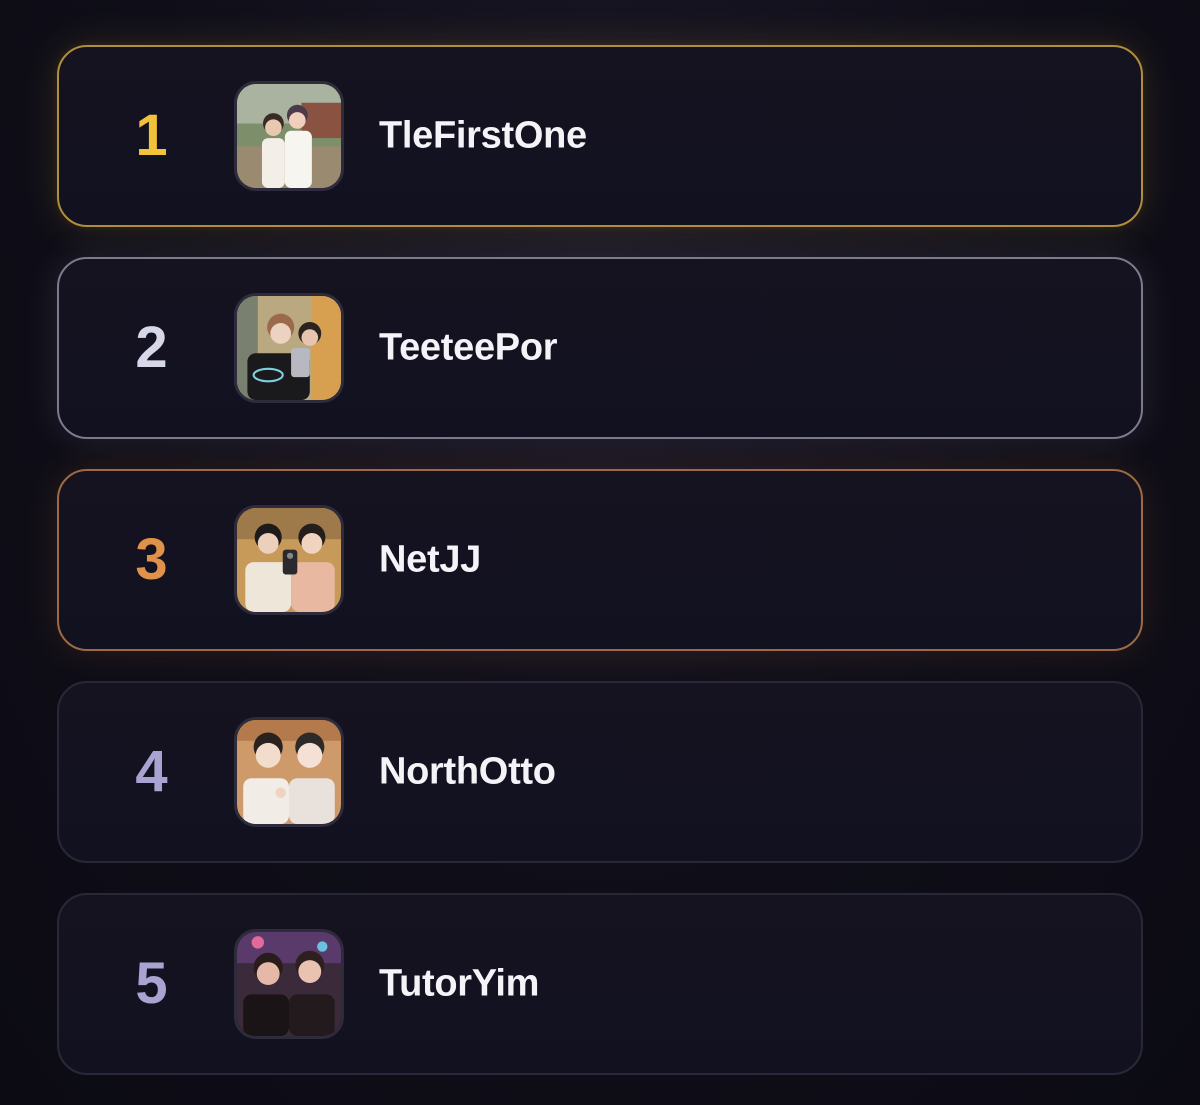 Image resolution: width=1200 pixels, height=1105 pixels. What do you see at coordinates (289, 984) in the screenshot?
I see `duo-photo-night-icon` at bounding box center [289, 984].